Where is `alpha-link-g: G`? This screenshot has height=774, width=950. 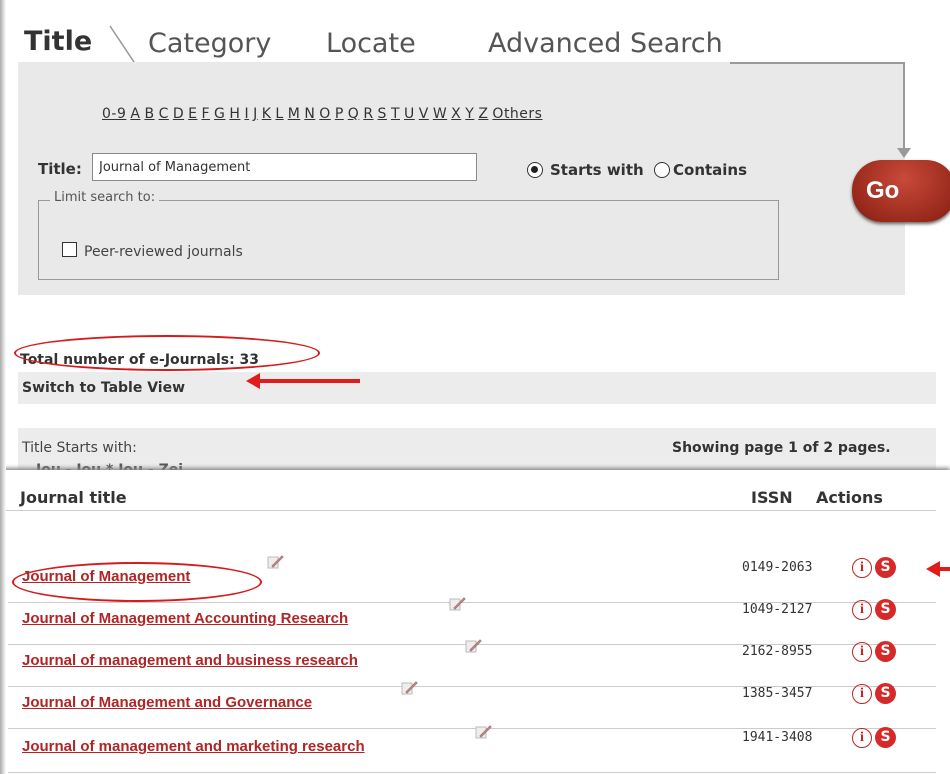
alpha-link-g: G is located at coordinates (219, 114).